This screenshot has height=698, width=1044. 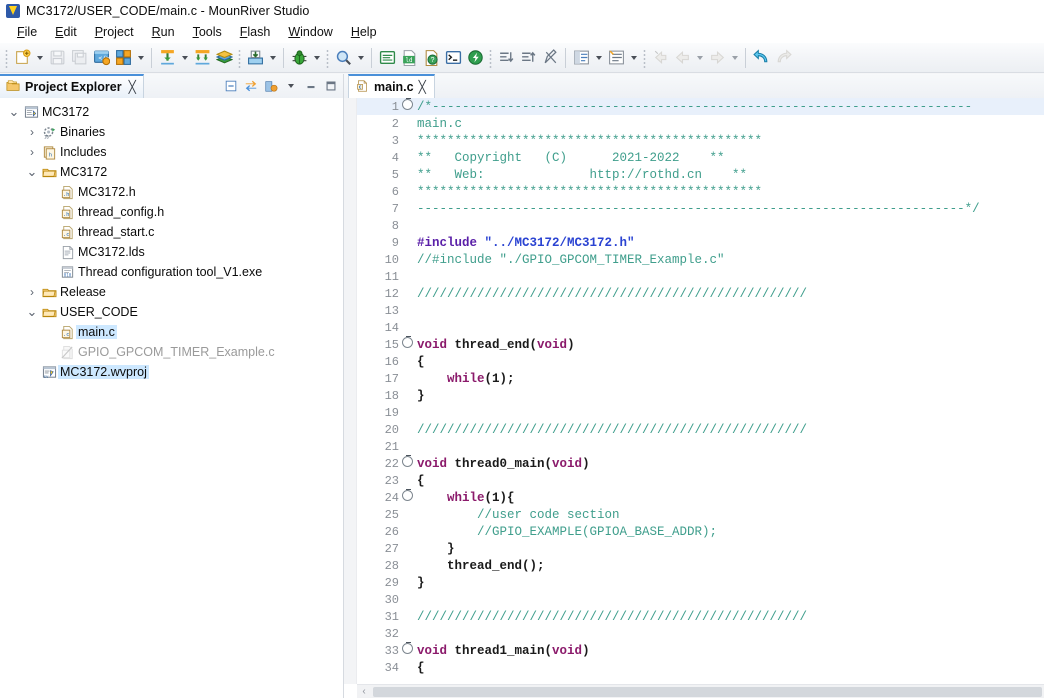 I want to click on scroll-left-icon: ‹, so click(x=364, y=691).